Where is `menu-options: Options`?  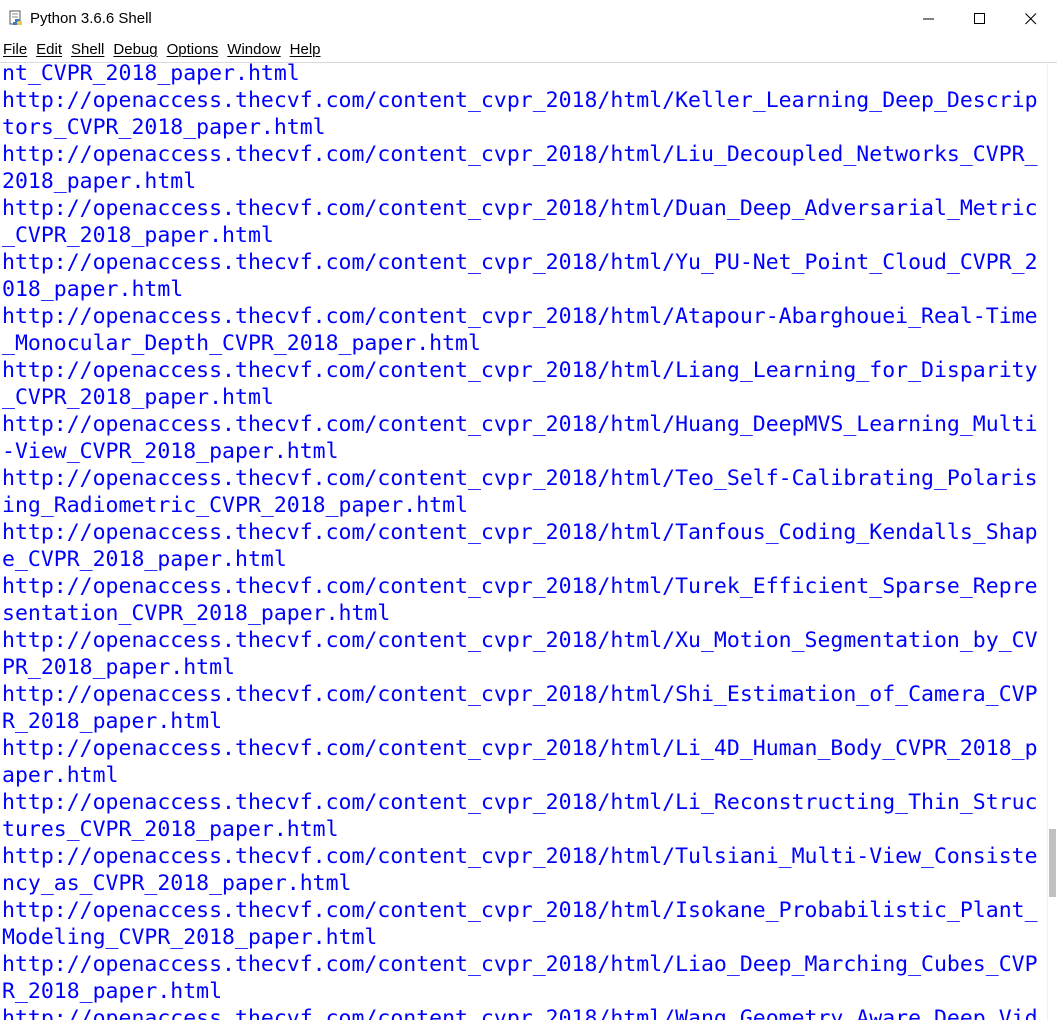 menu-options: Options is located at coordinates (193, 50).